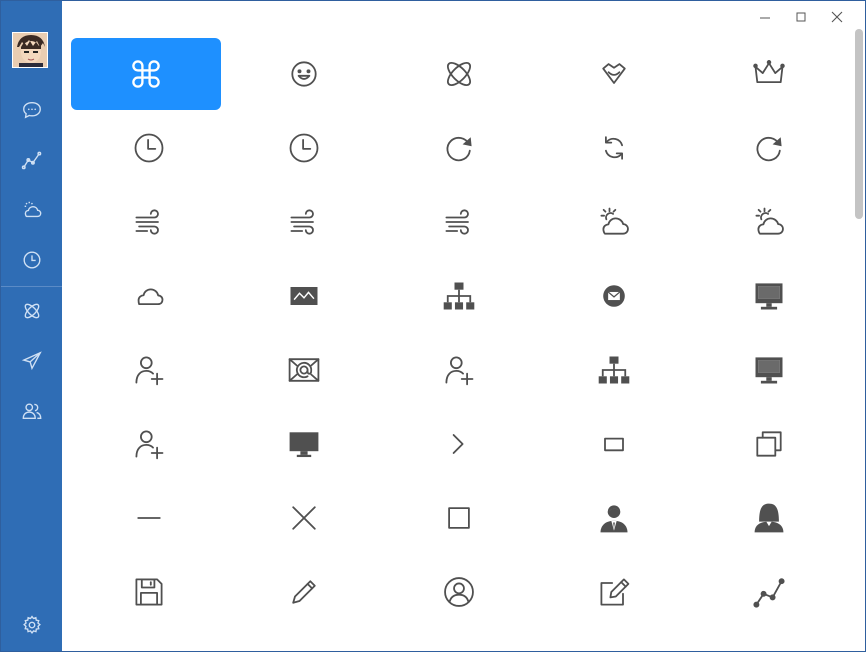 The width and height of the screenshot is (866, 652). Describe the element at coordinates (31, 260) in the screenshot. I see `sidebar-item-clock` at that location.